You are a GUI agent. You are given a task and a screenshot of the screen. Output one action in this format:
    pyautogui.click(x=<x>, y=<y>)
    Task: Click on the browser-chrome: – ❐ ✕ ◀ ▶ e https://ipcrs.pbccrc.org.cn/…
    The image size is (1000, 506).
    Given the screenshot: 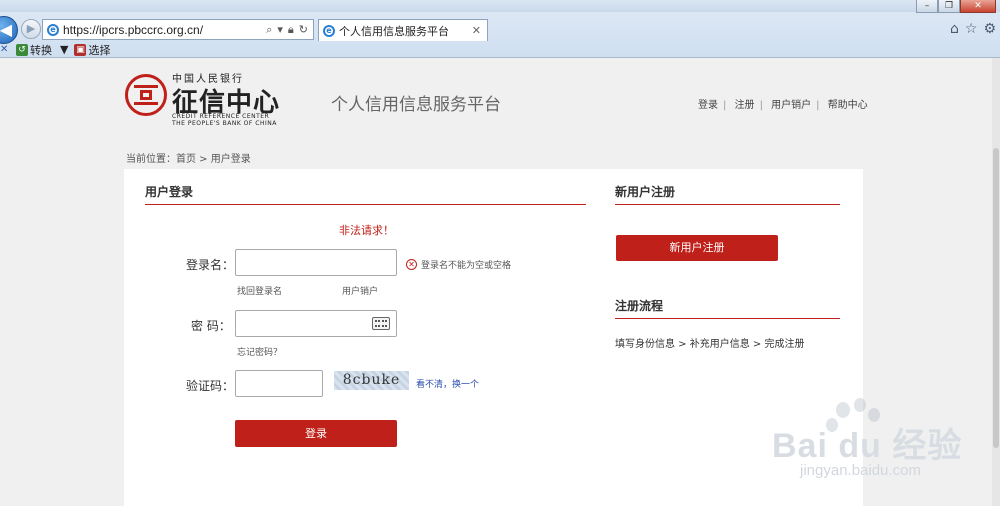 What is the action you would take?
    pyautogui.click(x=500, y=29)
    